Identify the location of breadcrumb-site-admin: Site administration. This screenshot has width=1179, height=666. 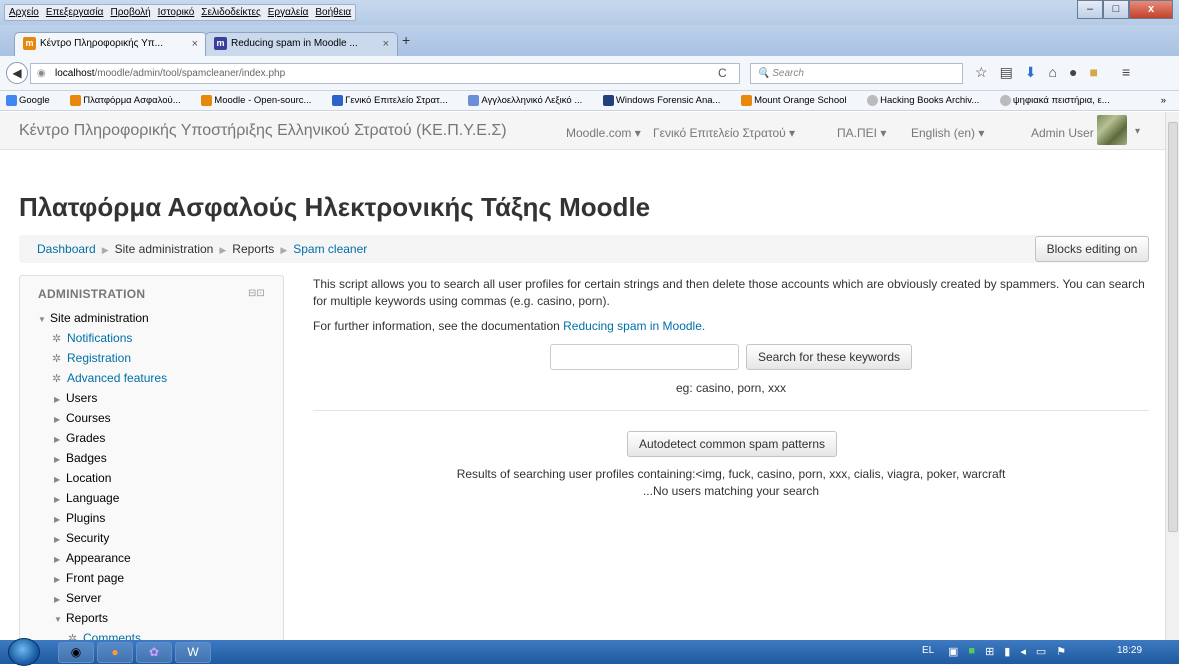
(164, 249).